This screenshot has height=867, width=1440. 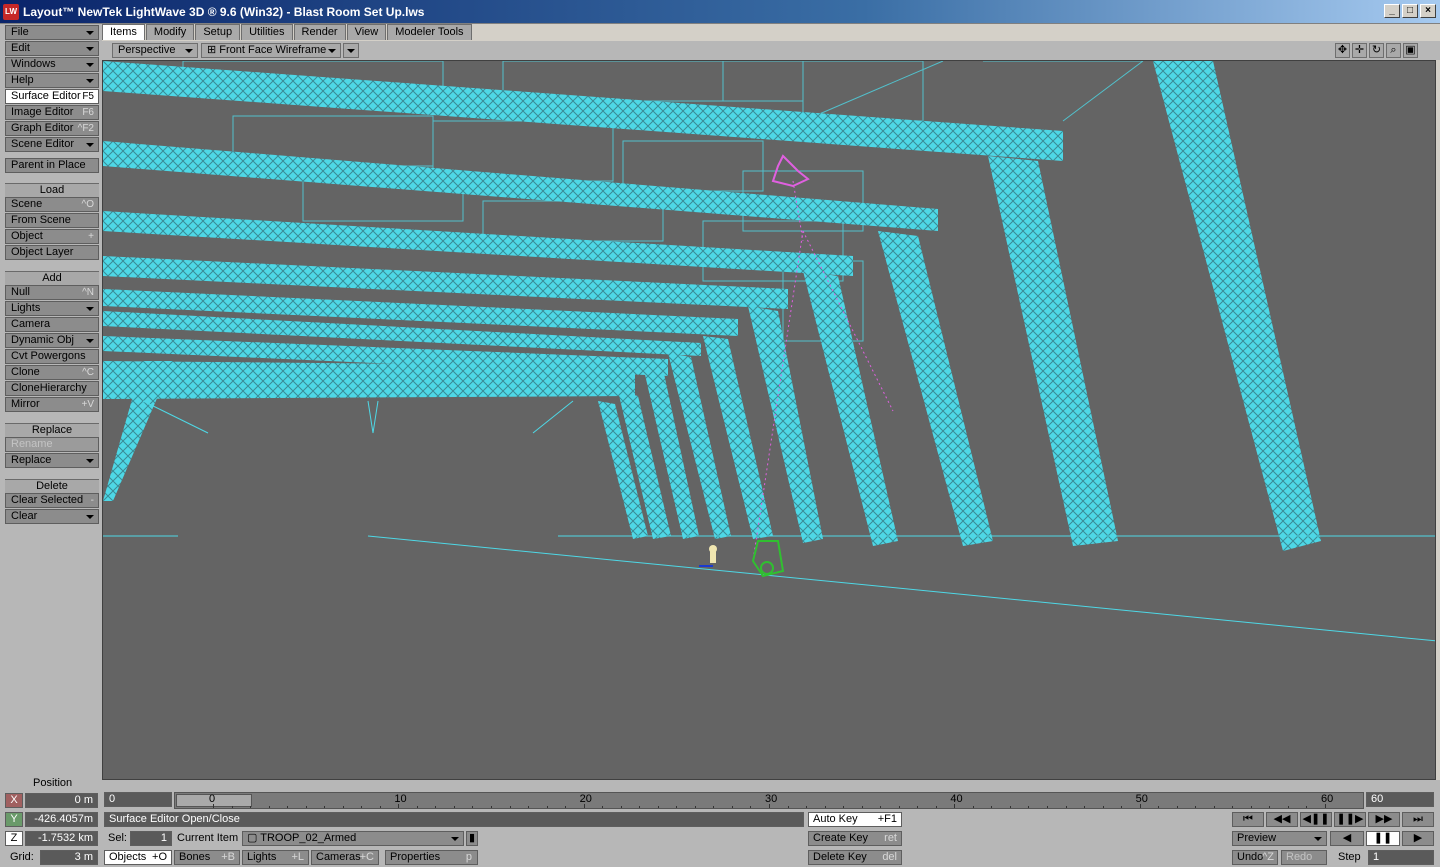 What do you see at coordinates (52, 32) in the screenshot?
I see `menu-file: File` at bounding box center [52, 32].